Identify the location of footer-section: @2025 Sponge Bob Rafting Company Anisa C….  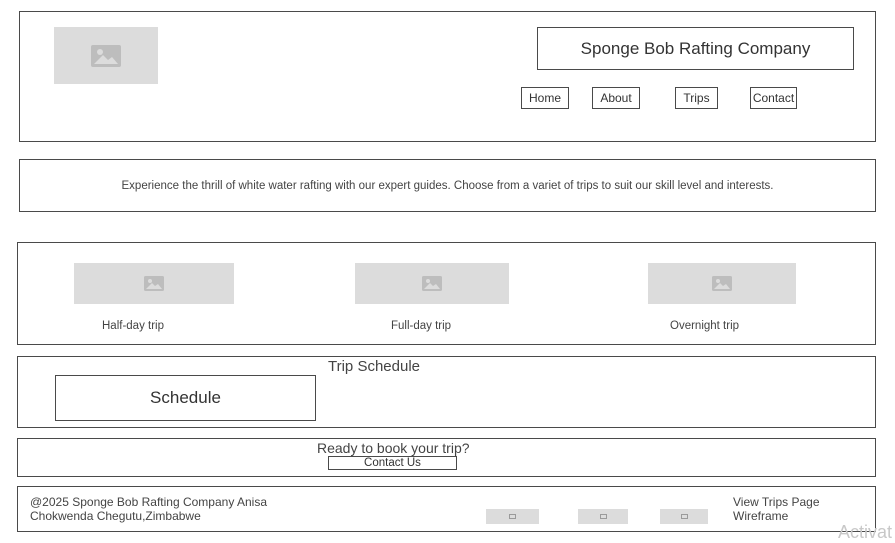
(446, 509).